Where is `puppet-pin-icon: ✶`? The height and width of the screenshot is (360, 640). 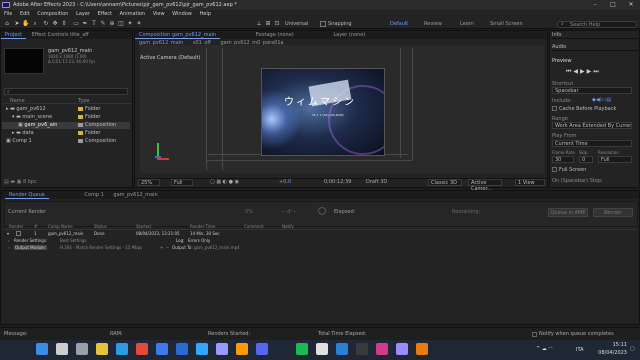
puppet-pin-icon: ✶ is located at coordinates (139, 24).